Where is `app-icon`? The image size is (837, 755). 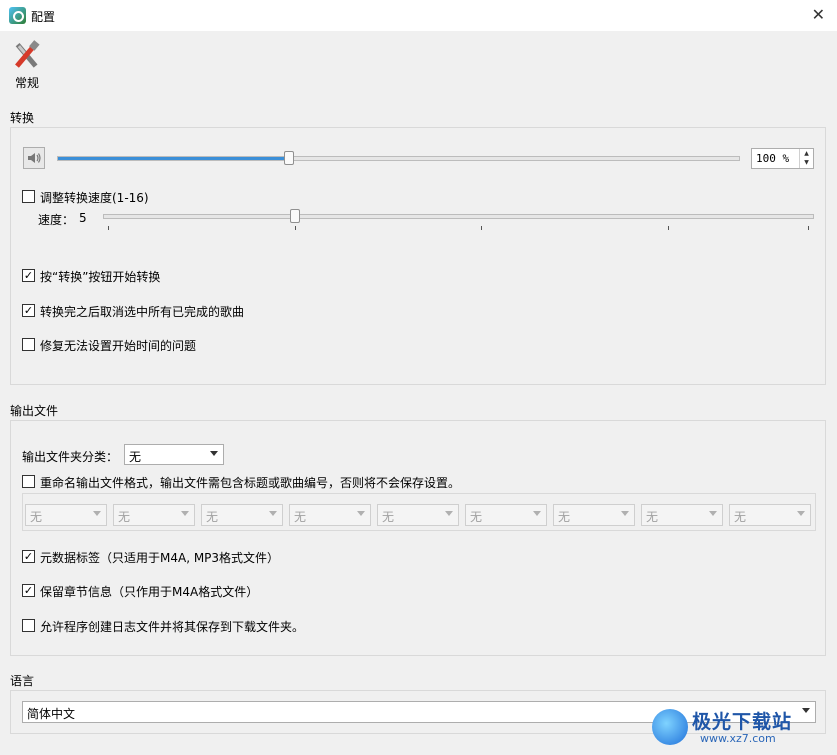 app-icon is located at coordinates (17, 15).